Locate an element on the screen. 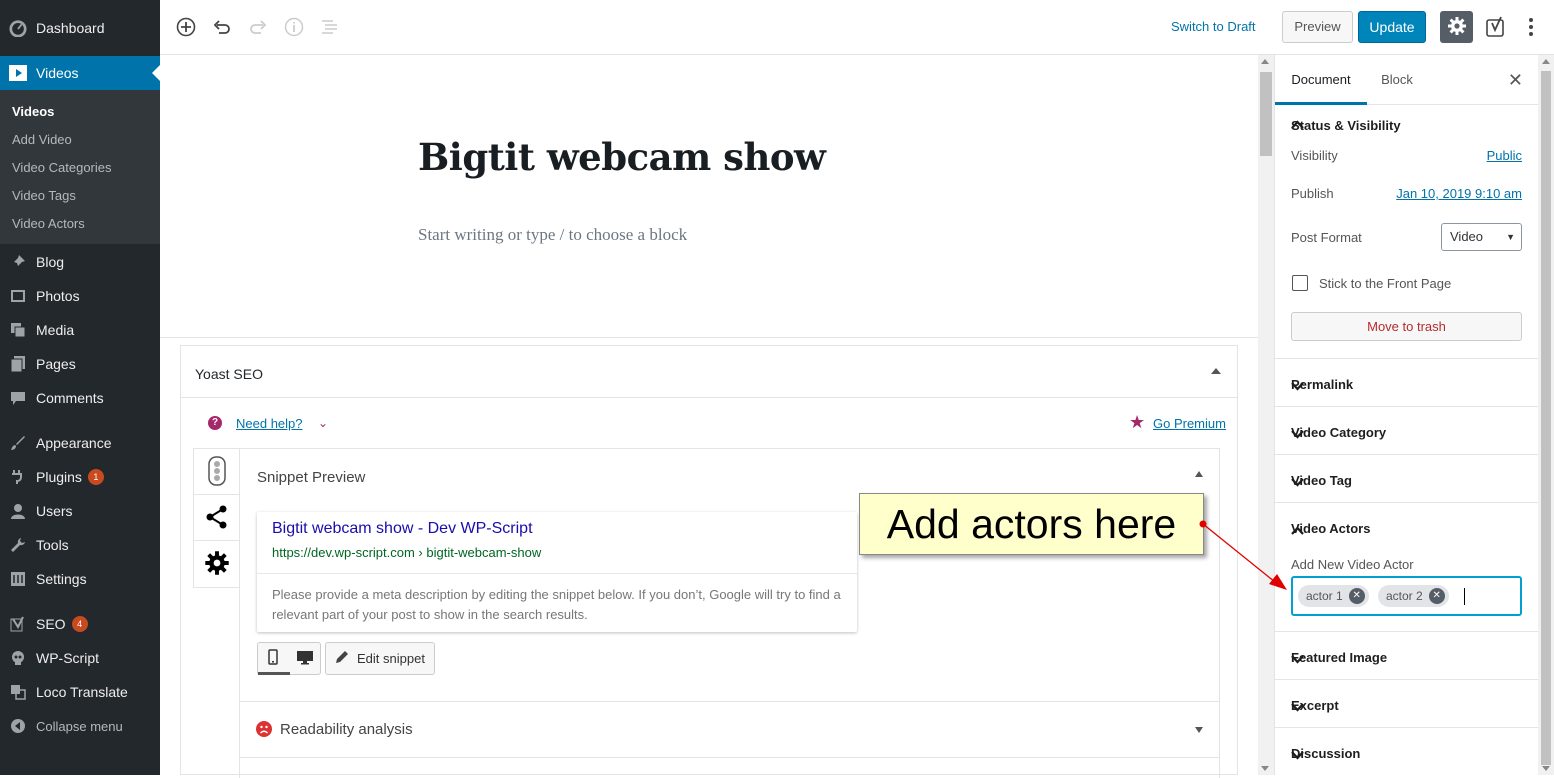  submenu-video-categories: Video Categories is located at coordinates (62, 167).